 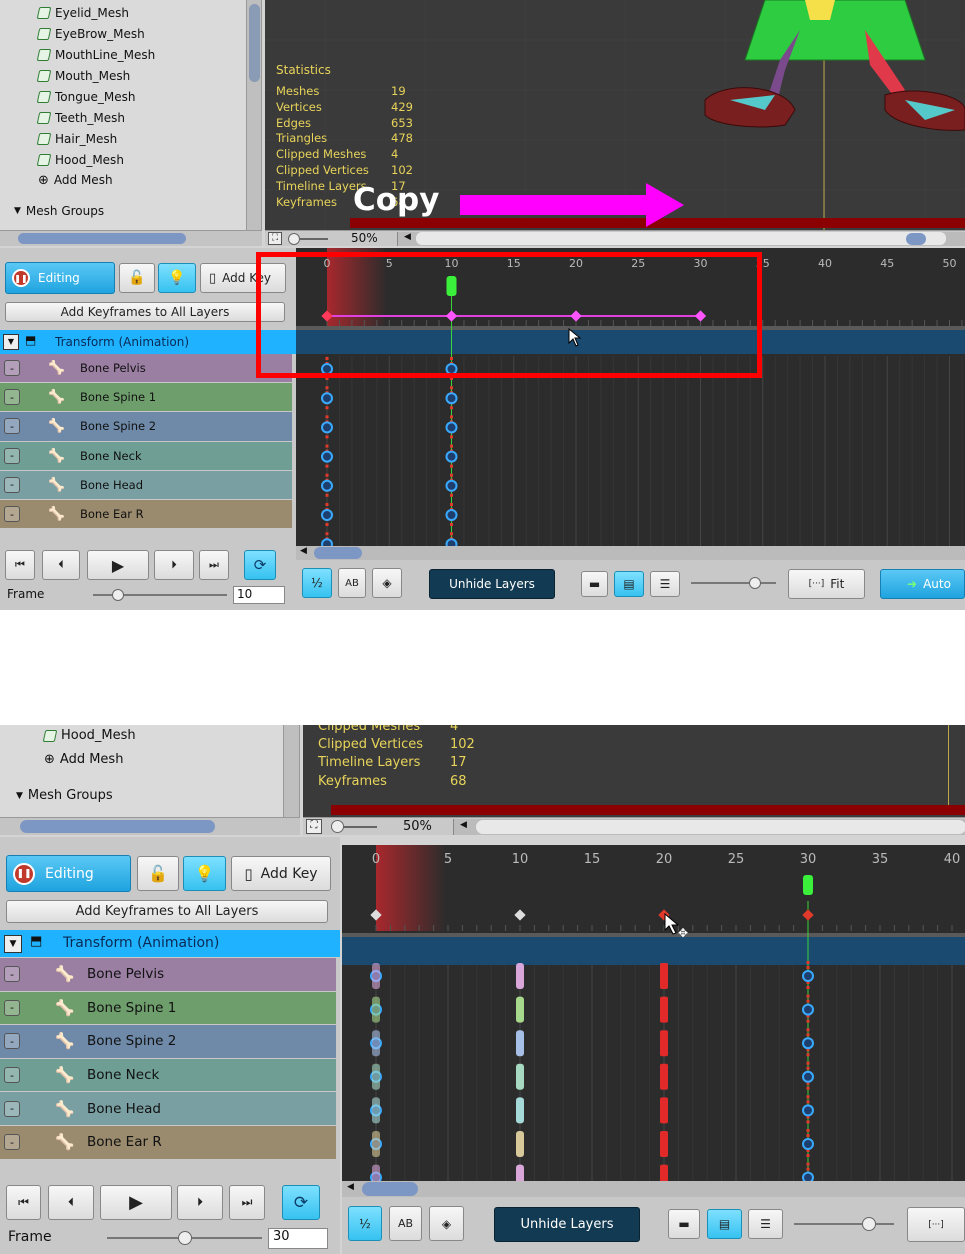 I want to click on mesh-item: Hair_Mesh, so click(x=76, y=139).